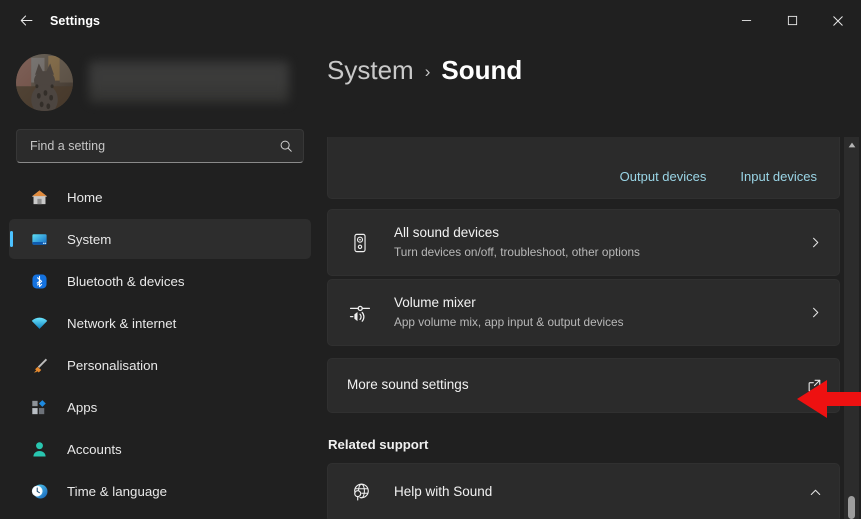 The height and width of the screenshot is (519, 861). I want to click on maximize-icon, so click(792, 20).